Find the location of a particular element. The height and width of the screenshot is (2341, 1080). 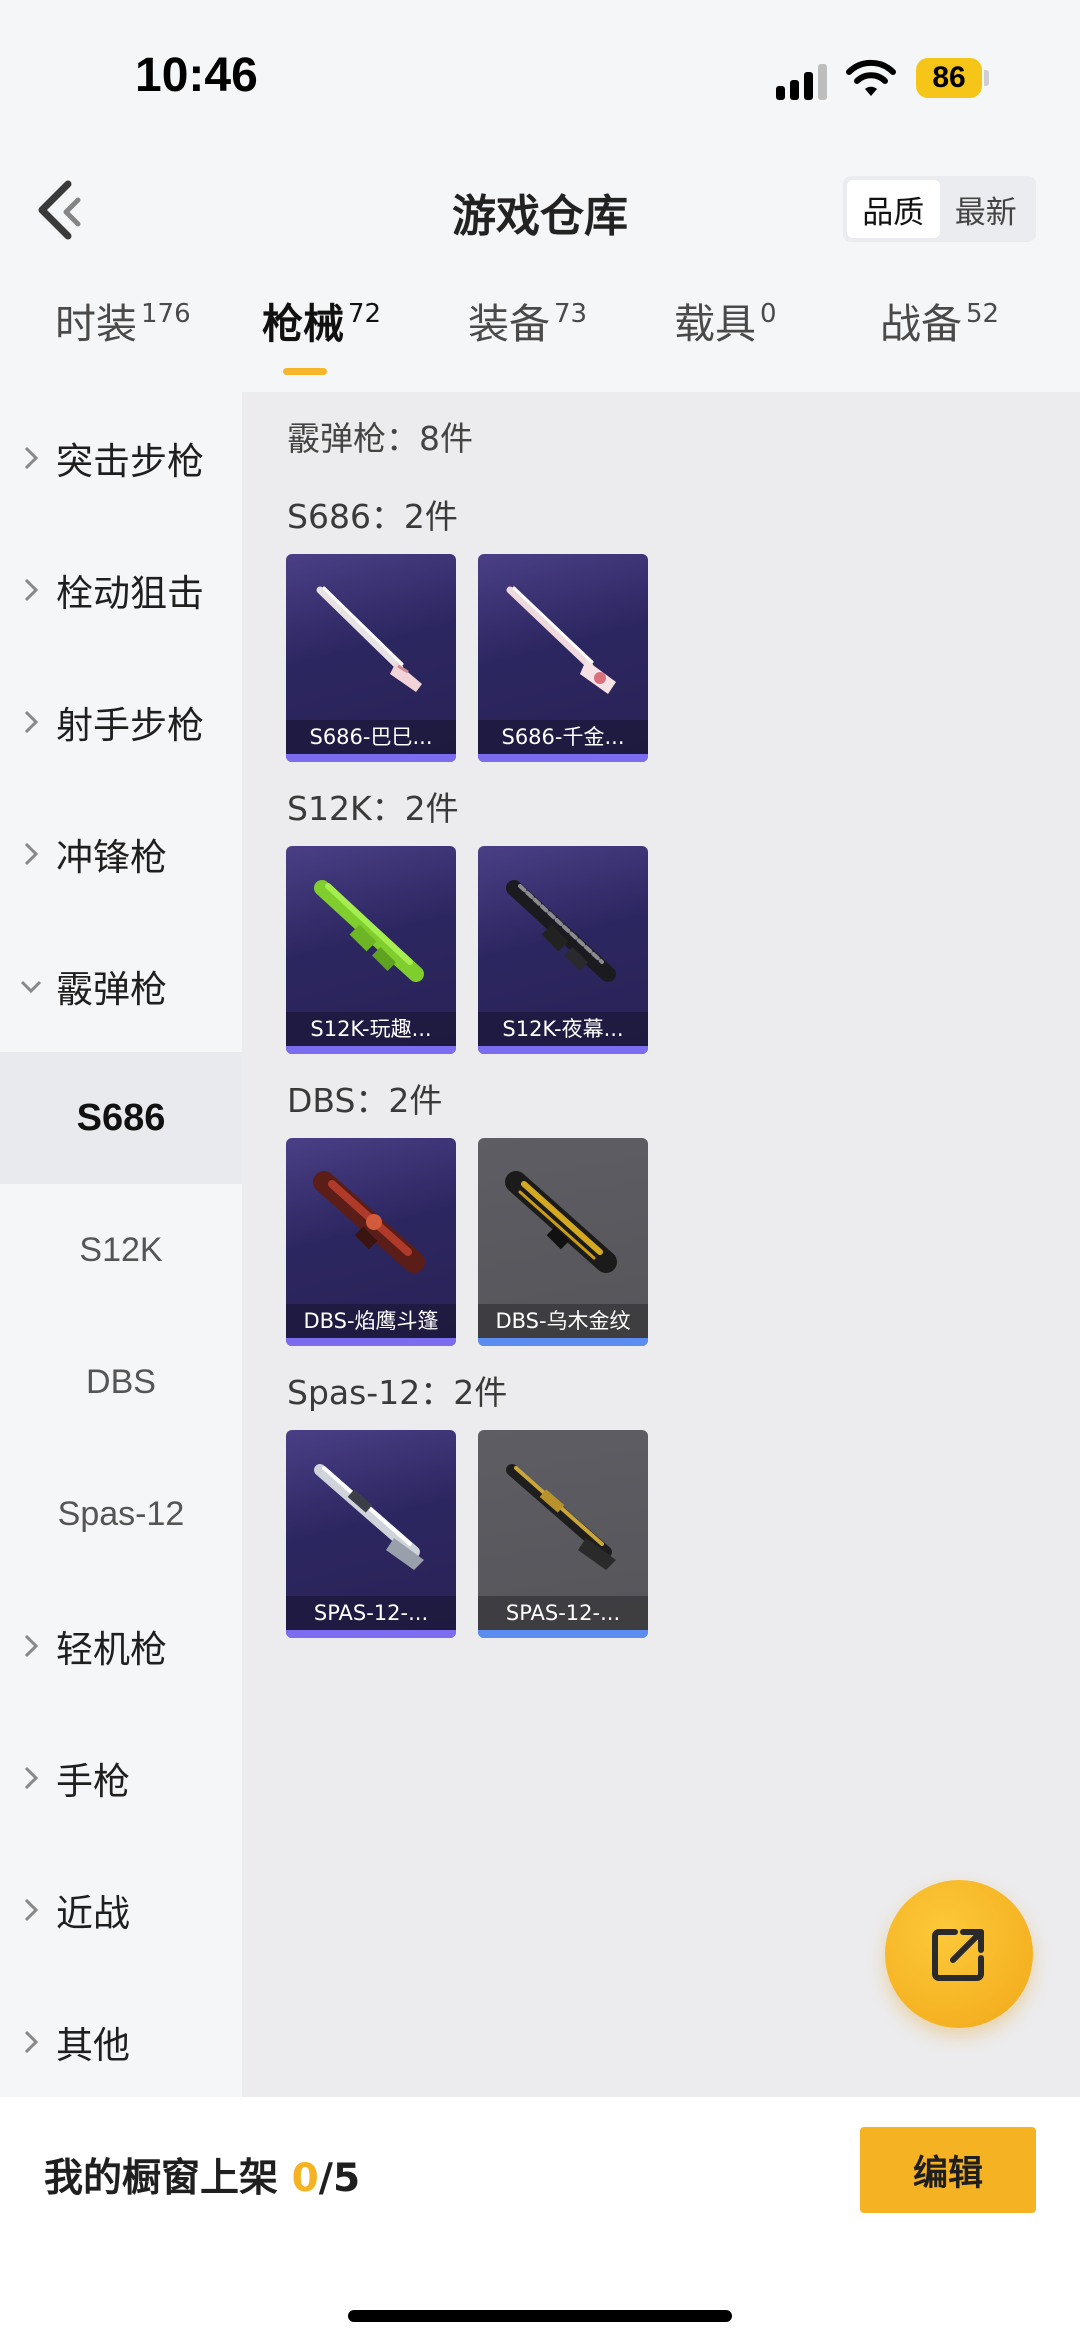

group-title: Spas-12：2件 is located at coordinates (397, 1392).